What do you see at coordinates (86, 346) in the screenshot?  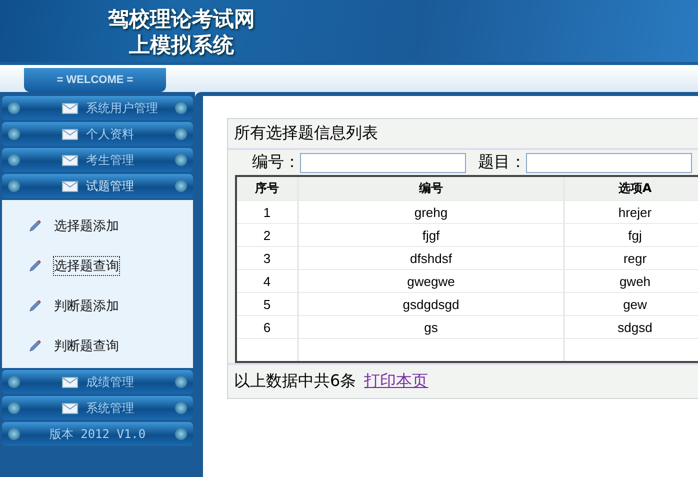 I see `submenu-link: 判断题查询` at bounding box center [86, 346].